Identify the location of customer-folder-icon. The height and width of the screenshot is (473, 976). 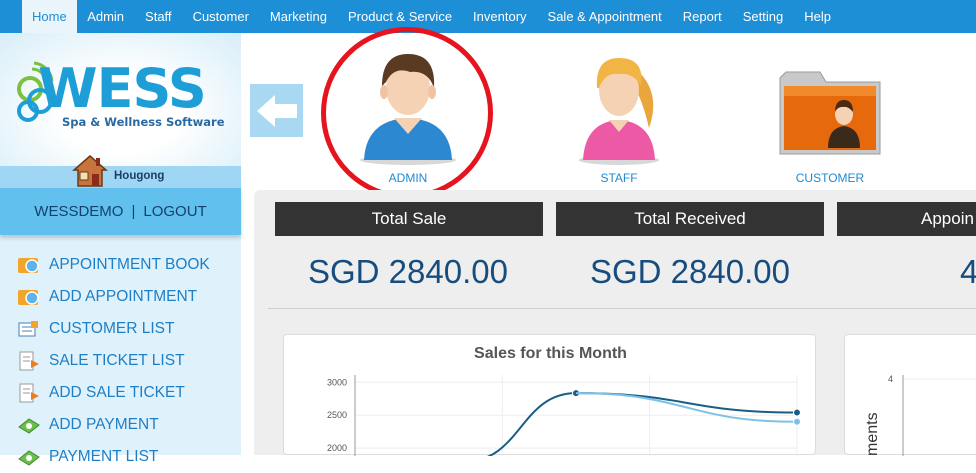
(830, 113).